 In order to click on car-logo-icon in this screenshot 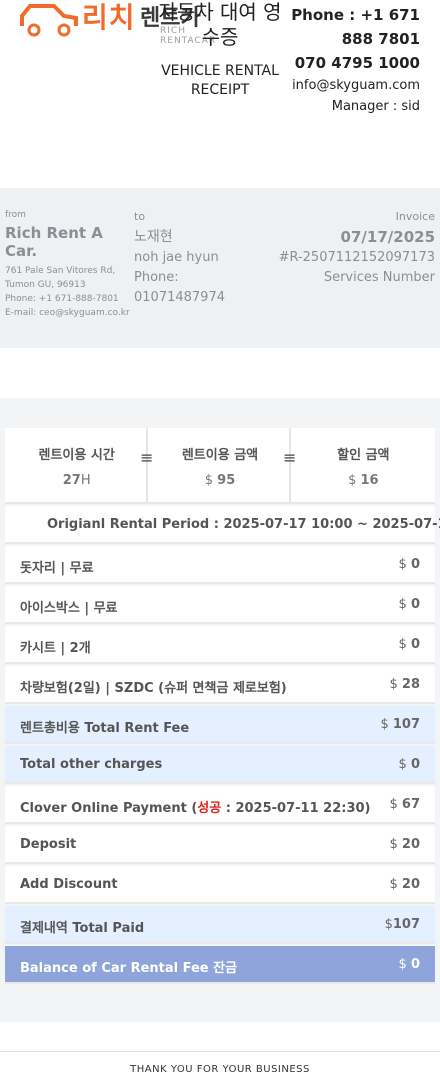, I will do `click(49, 20)`.